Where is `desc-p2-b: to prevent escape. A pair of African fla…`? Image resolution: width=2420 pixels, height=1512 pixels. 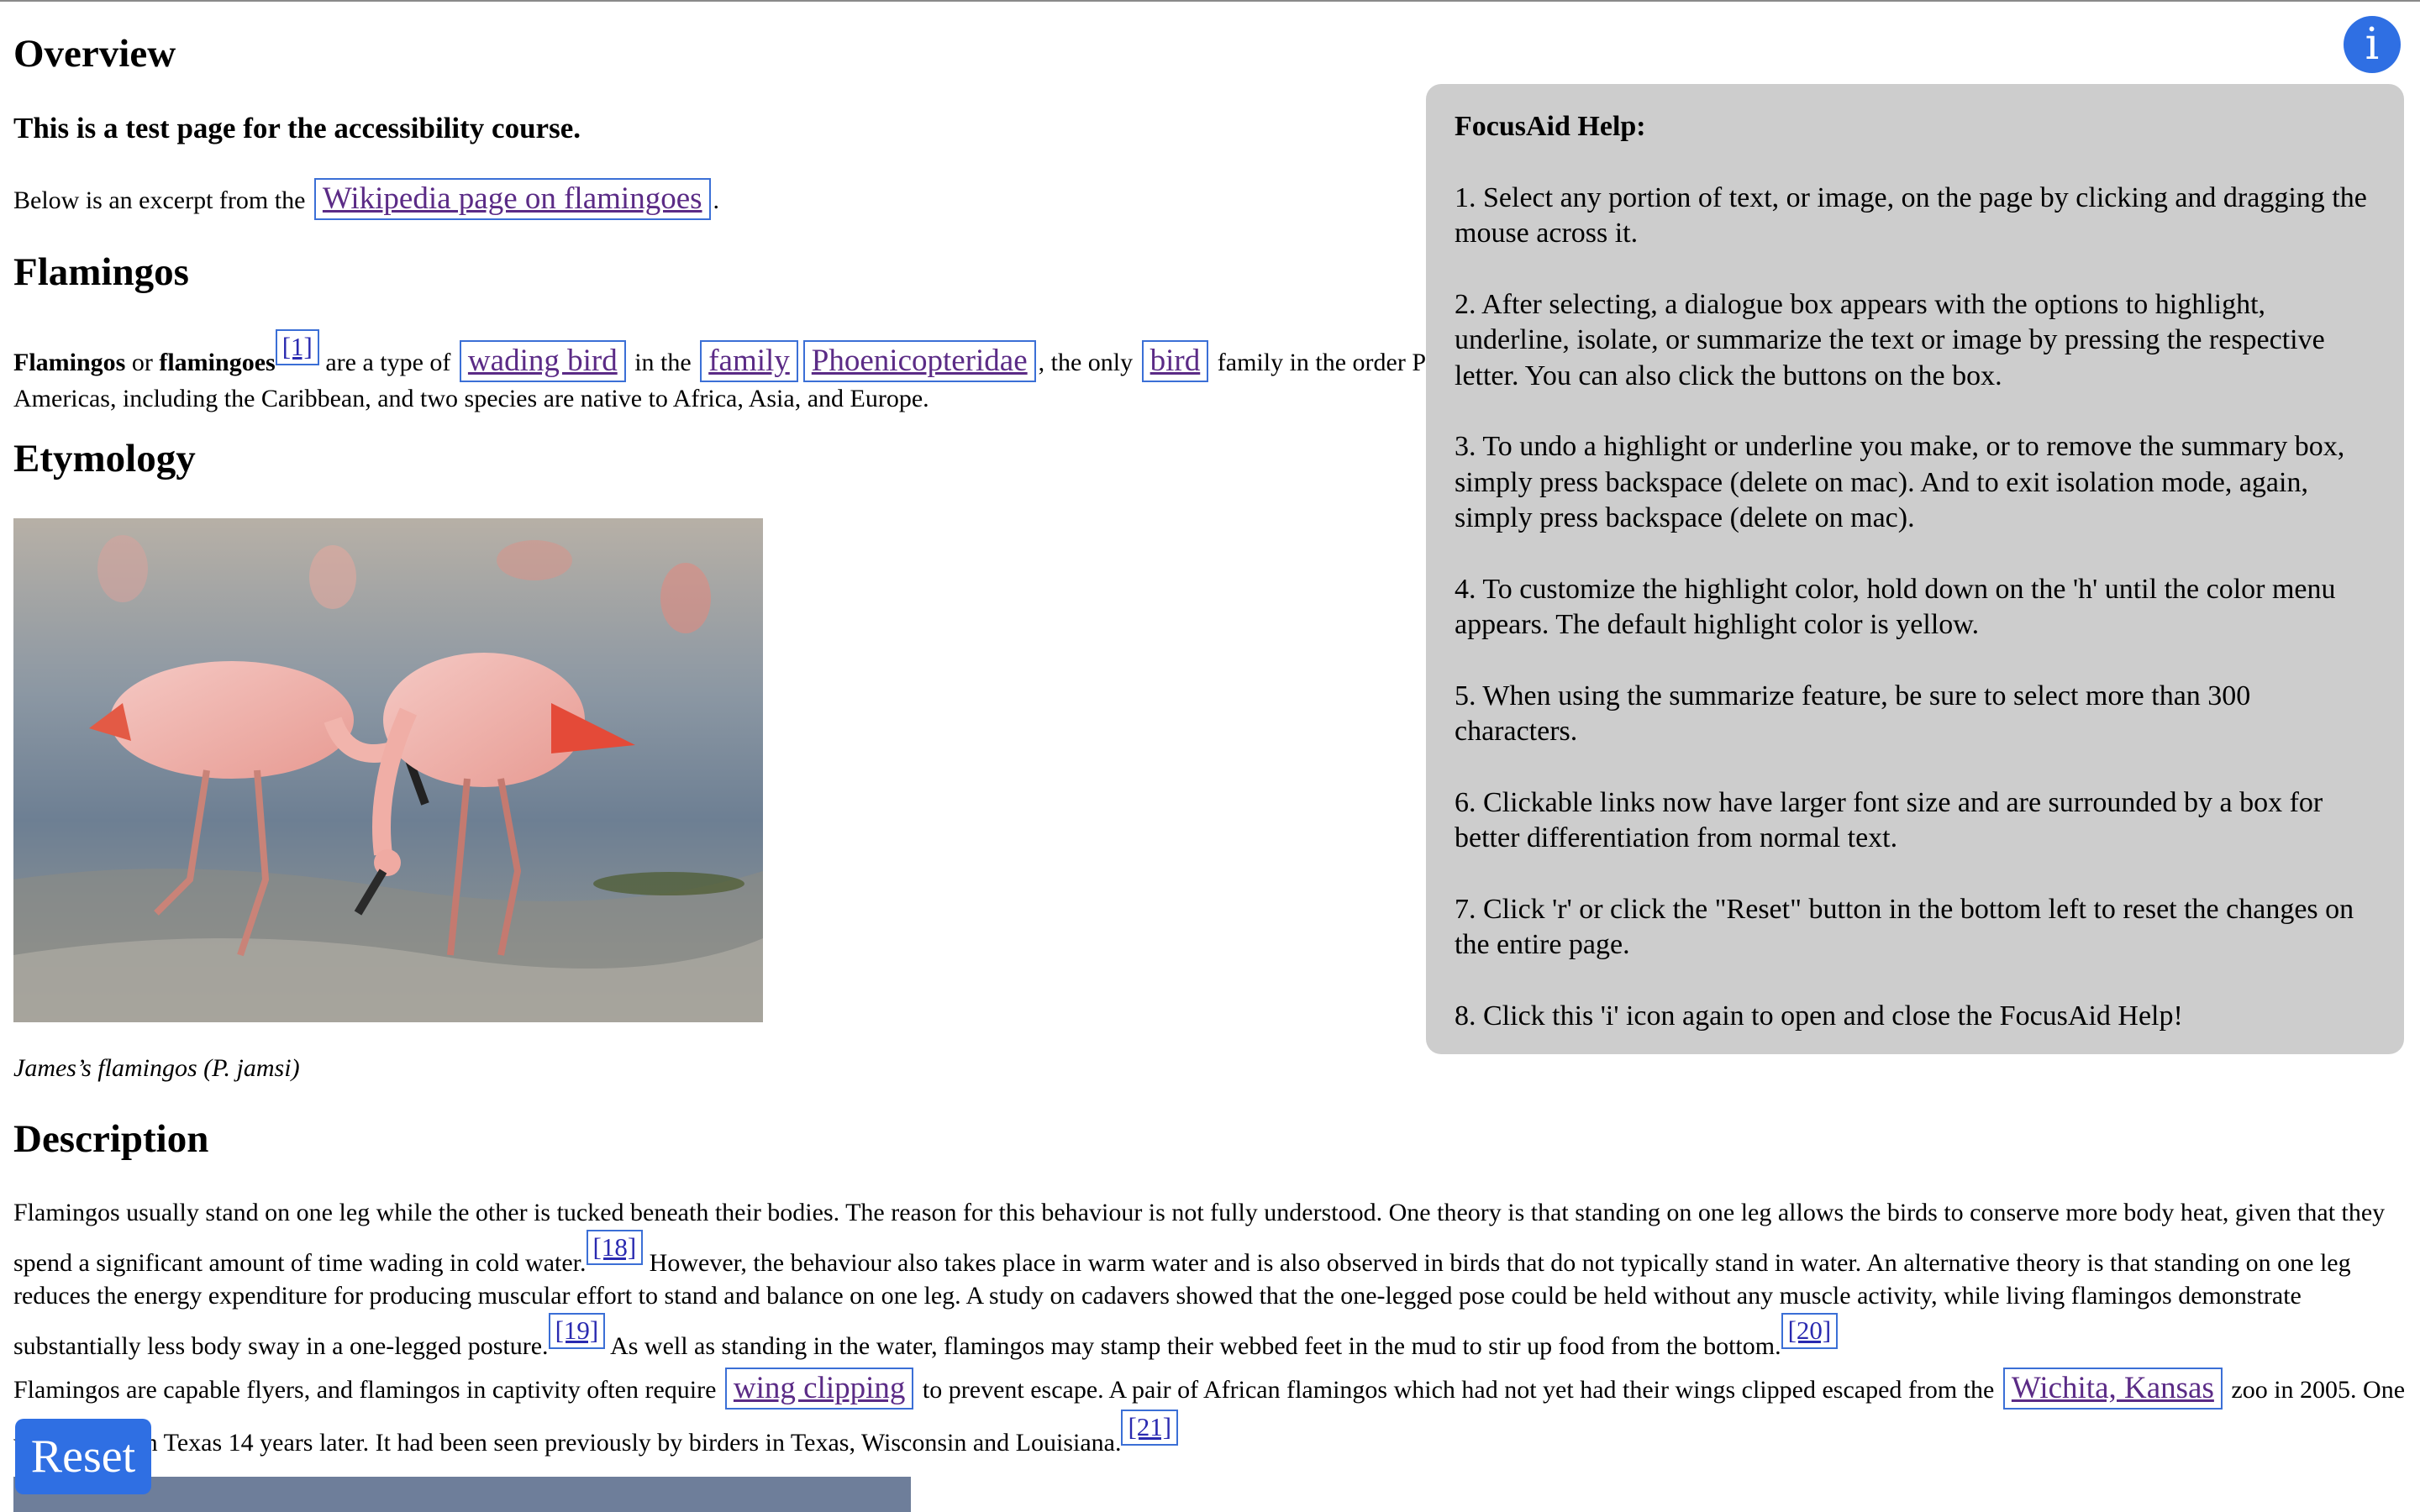 desc-p2-b: to prevent escape. A pair of African fla… is located at coordinates (1458, 1390).